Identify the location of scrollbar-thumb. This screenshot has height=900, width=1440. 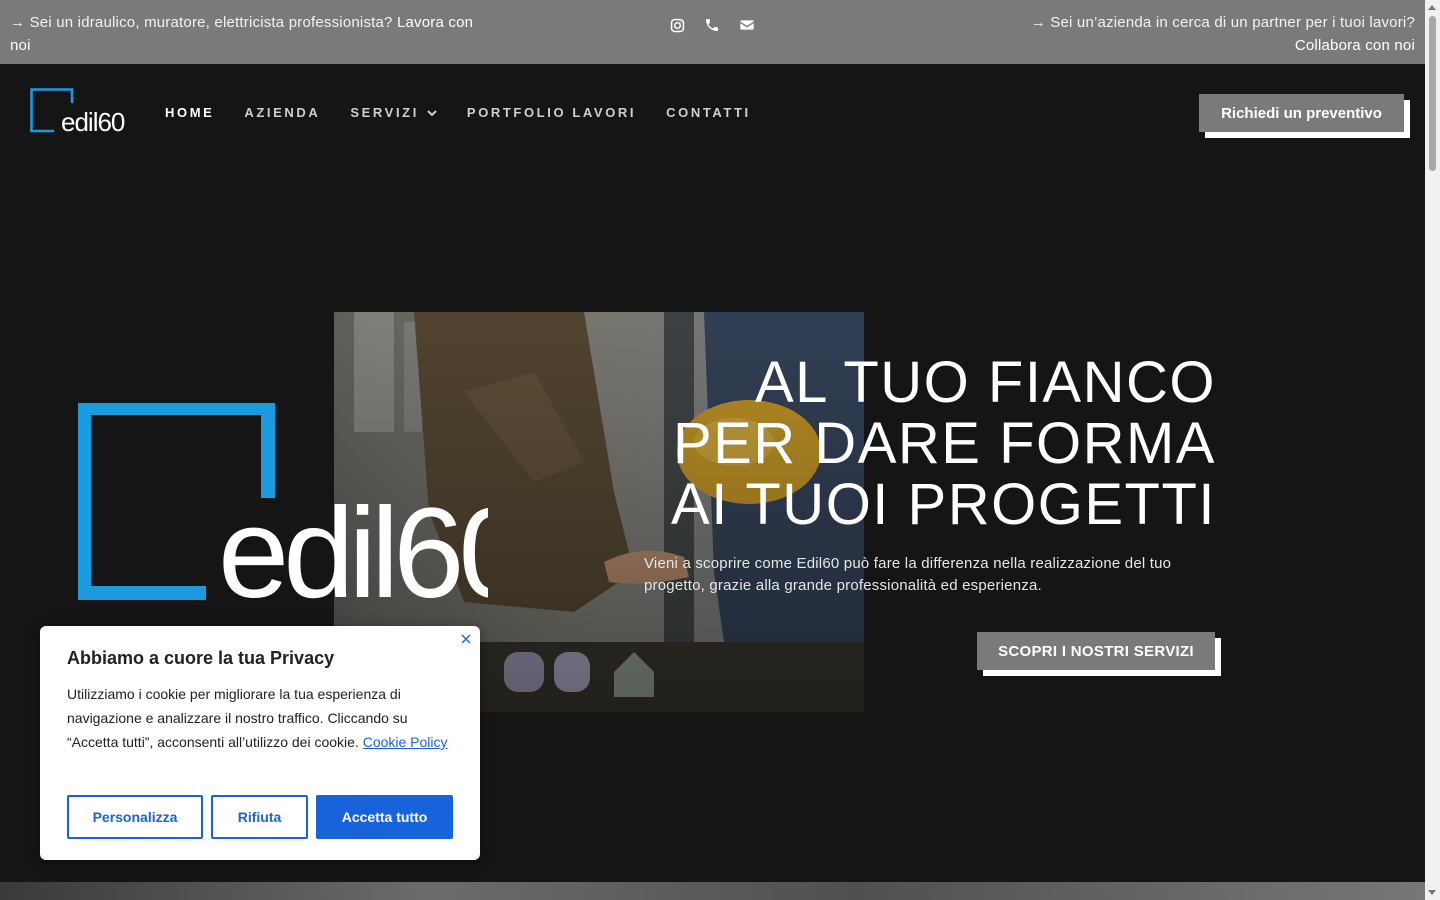
(1432, 93).